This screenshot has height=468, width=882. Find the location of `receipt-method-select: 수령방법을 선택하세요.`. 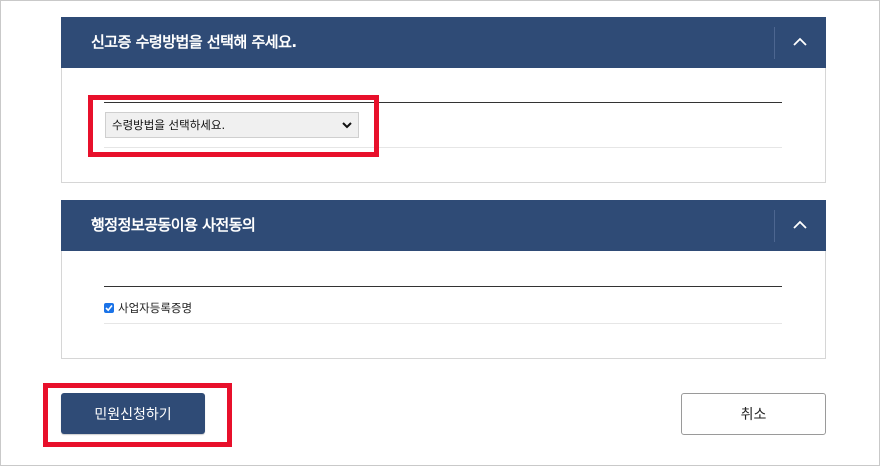

receipt-method-select: 수령방법을 선택하세요. is located at coordinates (232, 125).